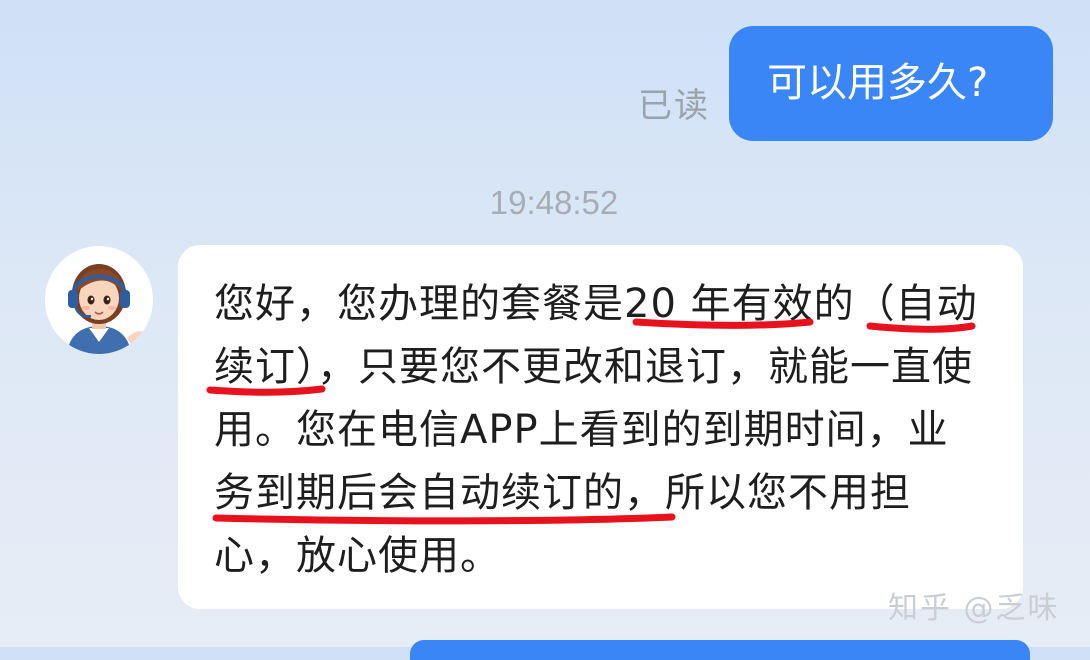  I want to click on agent-text-highlight-auto: 自动, so click(936, 304).